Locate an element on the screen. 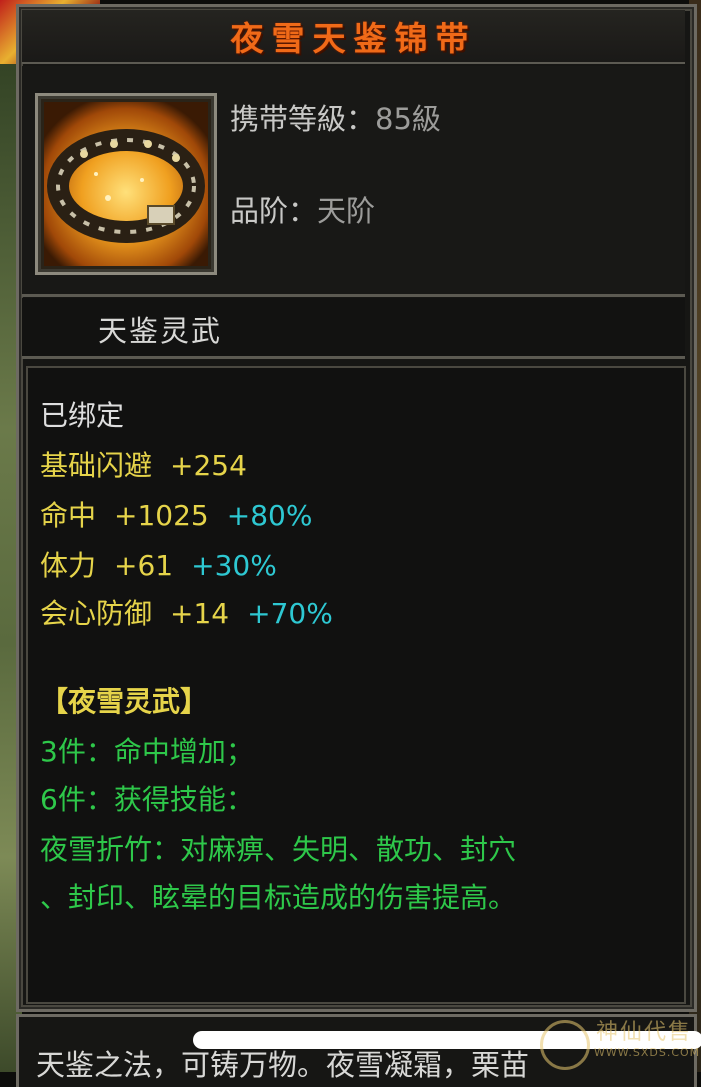 This screenshot has height=1087, width=701. tooltip-title-bar: 夜雪天鉴锦带 is located at coordinates (353, 37).